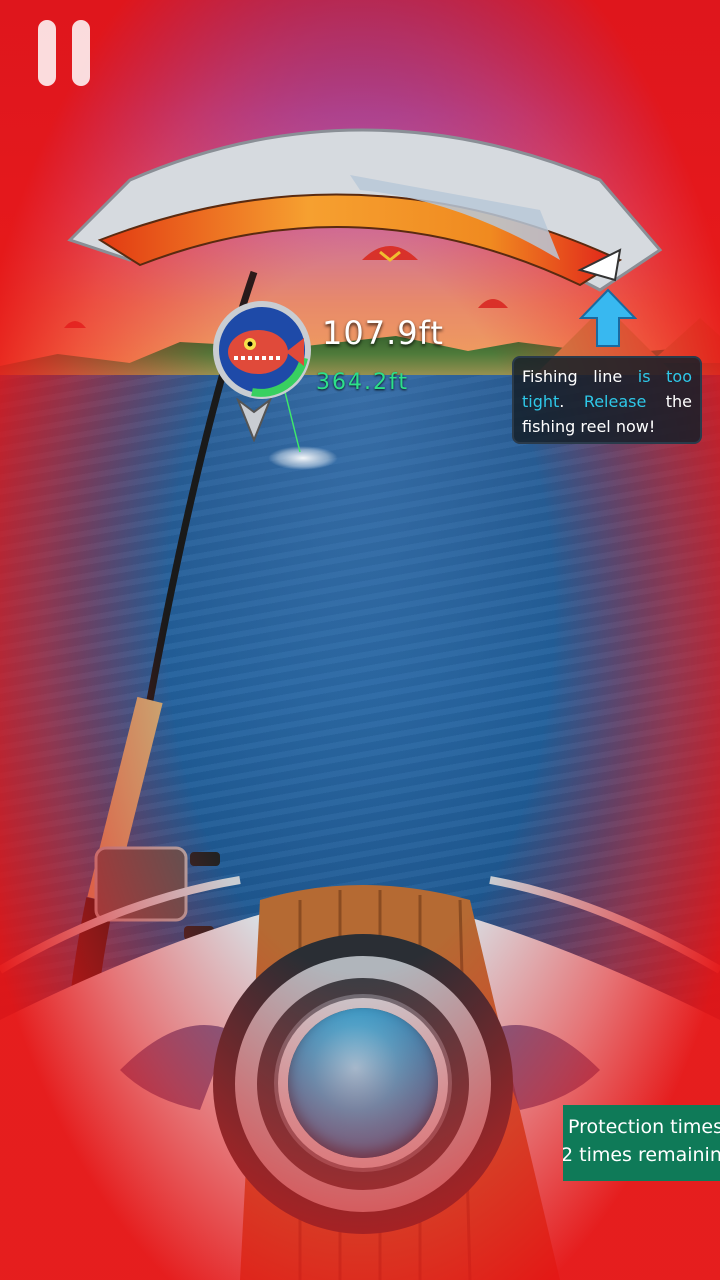  Describe the element at coordinates (615, 401) in the screenshot. I see `tip-highlight: Release` at that location.